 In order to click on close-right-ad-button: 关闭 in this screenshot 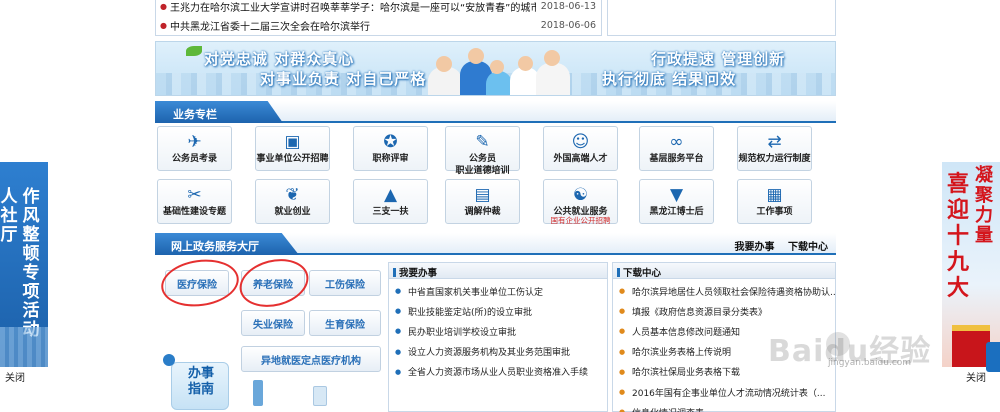, I will do `click(976, 376)`.